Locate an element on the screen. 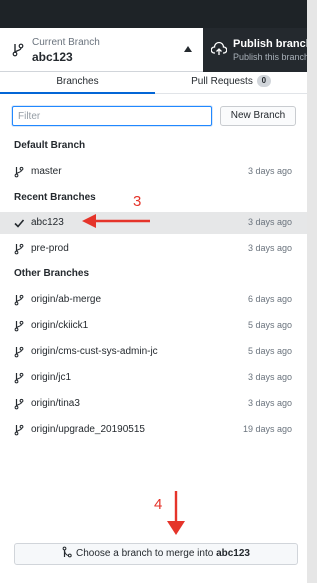  branch-time: 19 days ago is located at coordinates (267, 429).